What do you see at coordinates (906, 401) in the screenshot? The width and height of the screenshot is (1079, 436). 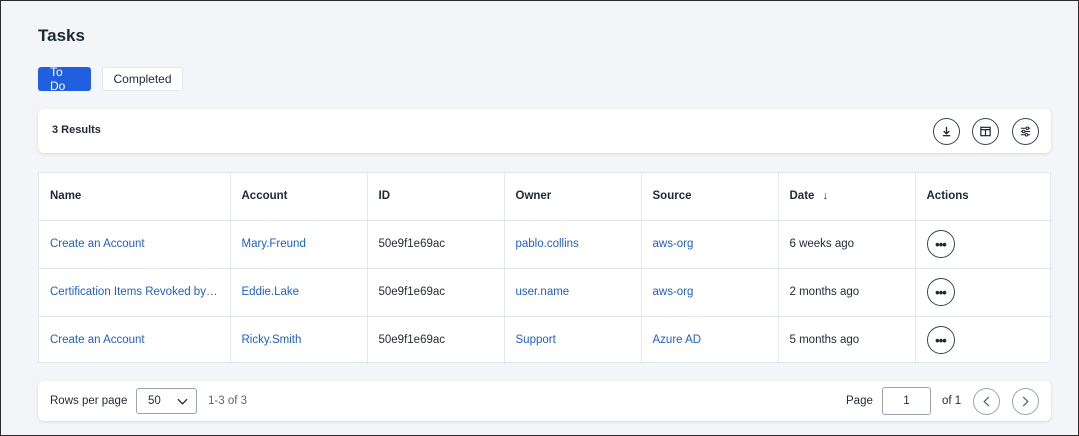 I see `page-number-input` at bounding box center [906, 401].